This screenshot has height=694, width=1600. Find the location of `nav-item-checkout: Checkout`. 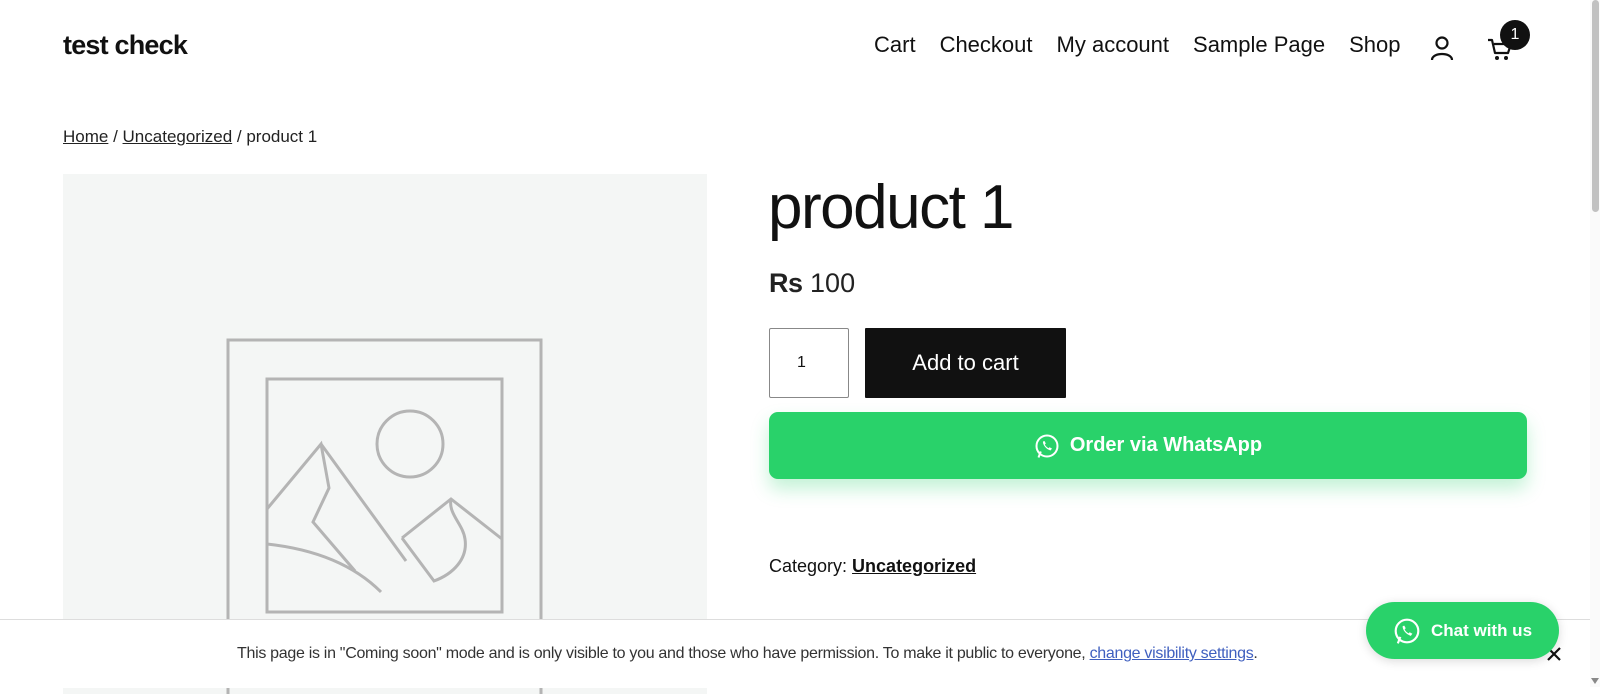

nav-item-checkout: Checkout is located at coordinates (986, 45).